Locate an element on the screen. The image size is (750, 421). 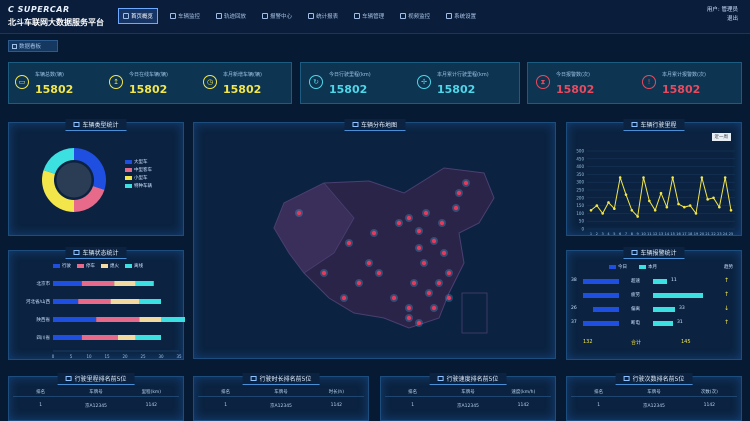
donut-center is located at coordinates (74, 180).